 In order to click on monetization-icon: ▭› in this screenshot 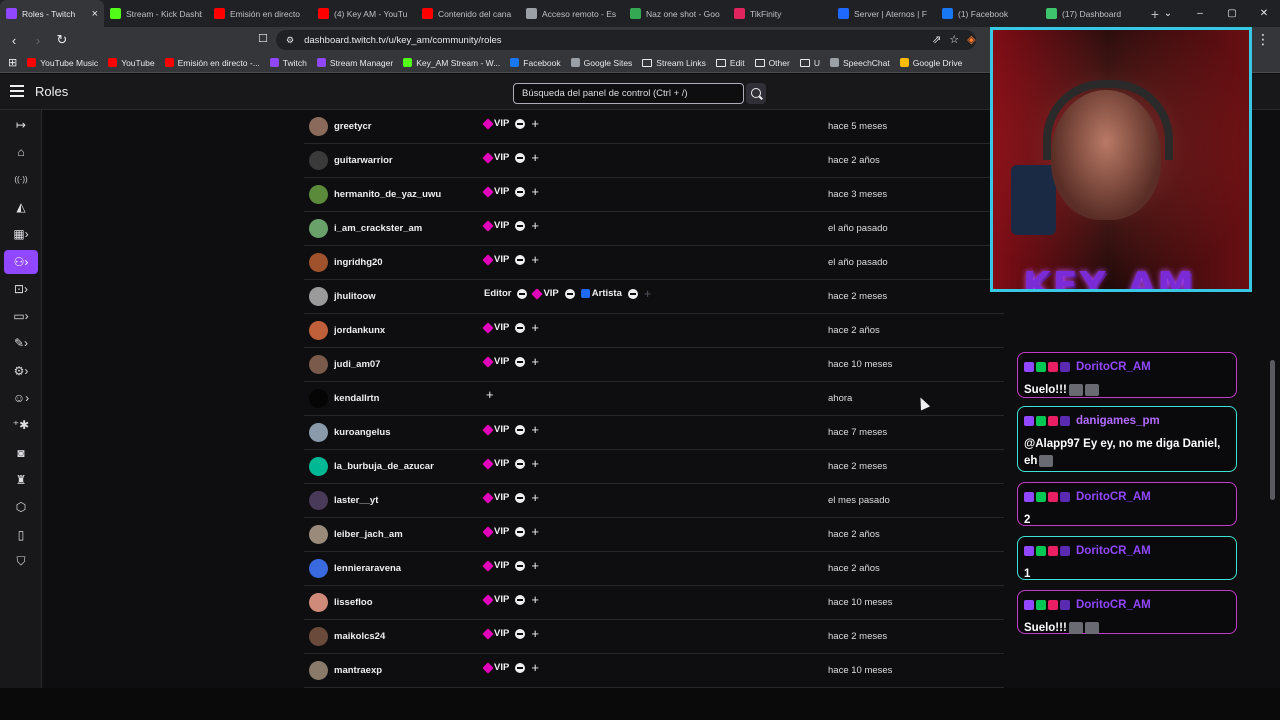, I will do `click(21, 316)`.